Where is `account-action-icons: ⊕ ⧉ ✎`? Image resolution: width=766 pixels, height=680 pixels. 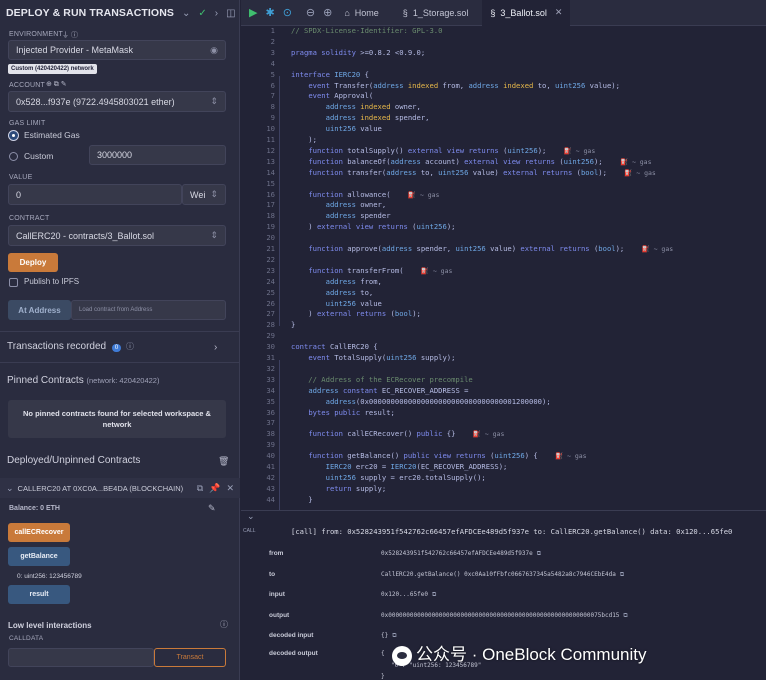
account-action-icons: ⊕ ⧉ ✎ is located at coordinates (56, 84).